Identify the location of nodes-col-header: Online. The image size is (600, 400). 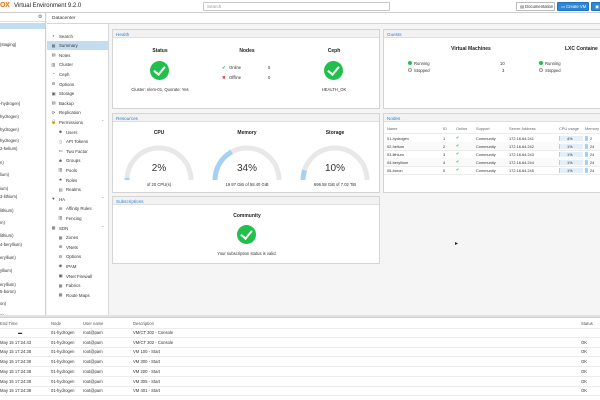
(461, 128).